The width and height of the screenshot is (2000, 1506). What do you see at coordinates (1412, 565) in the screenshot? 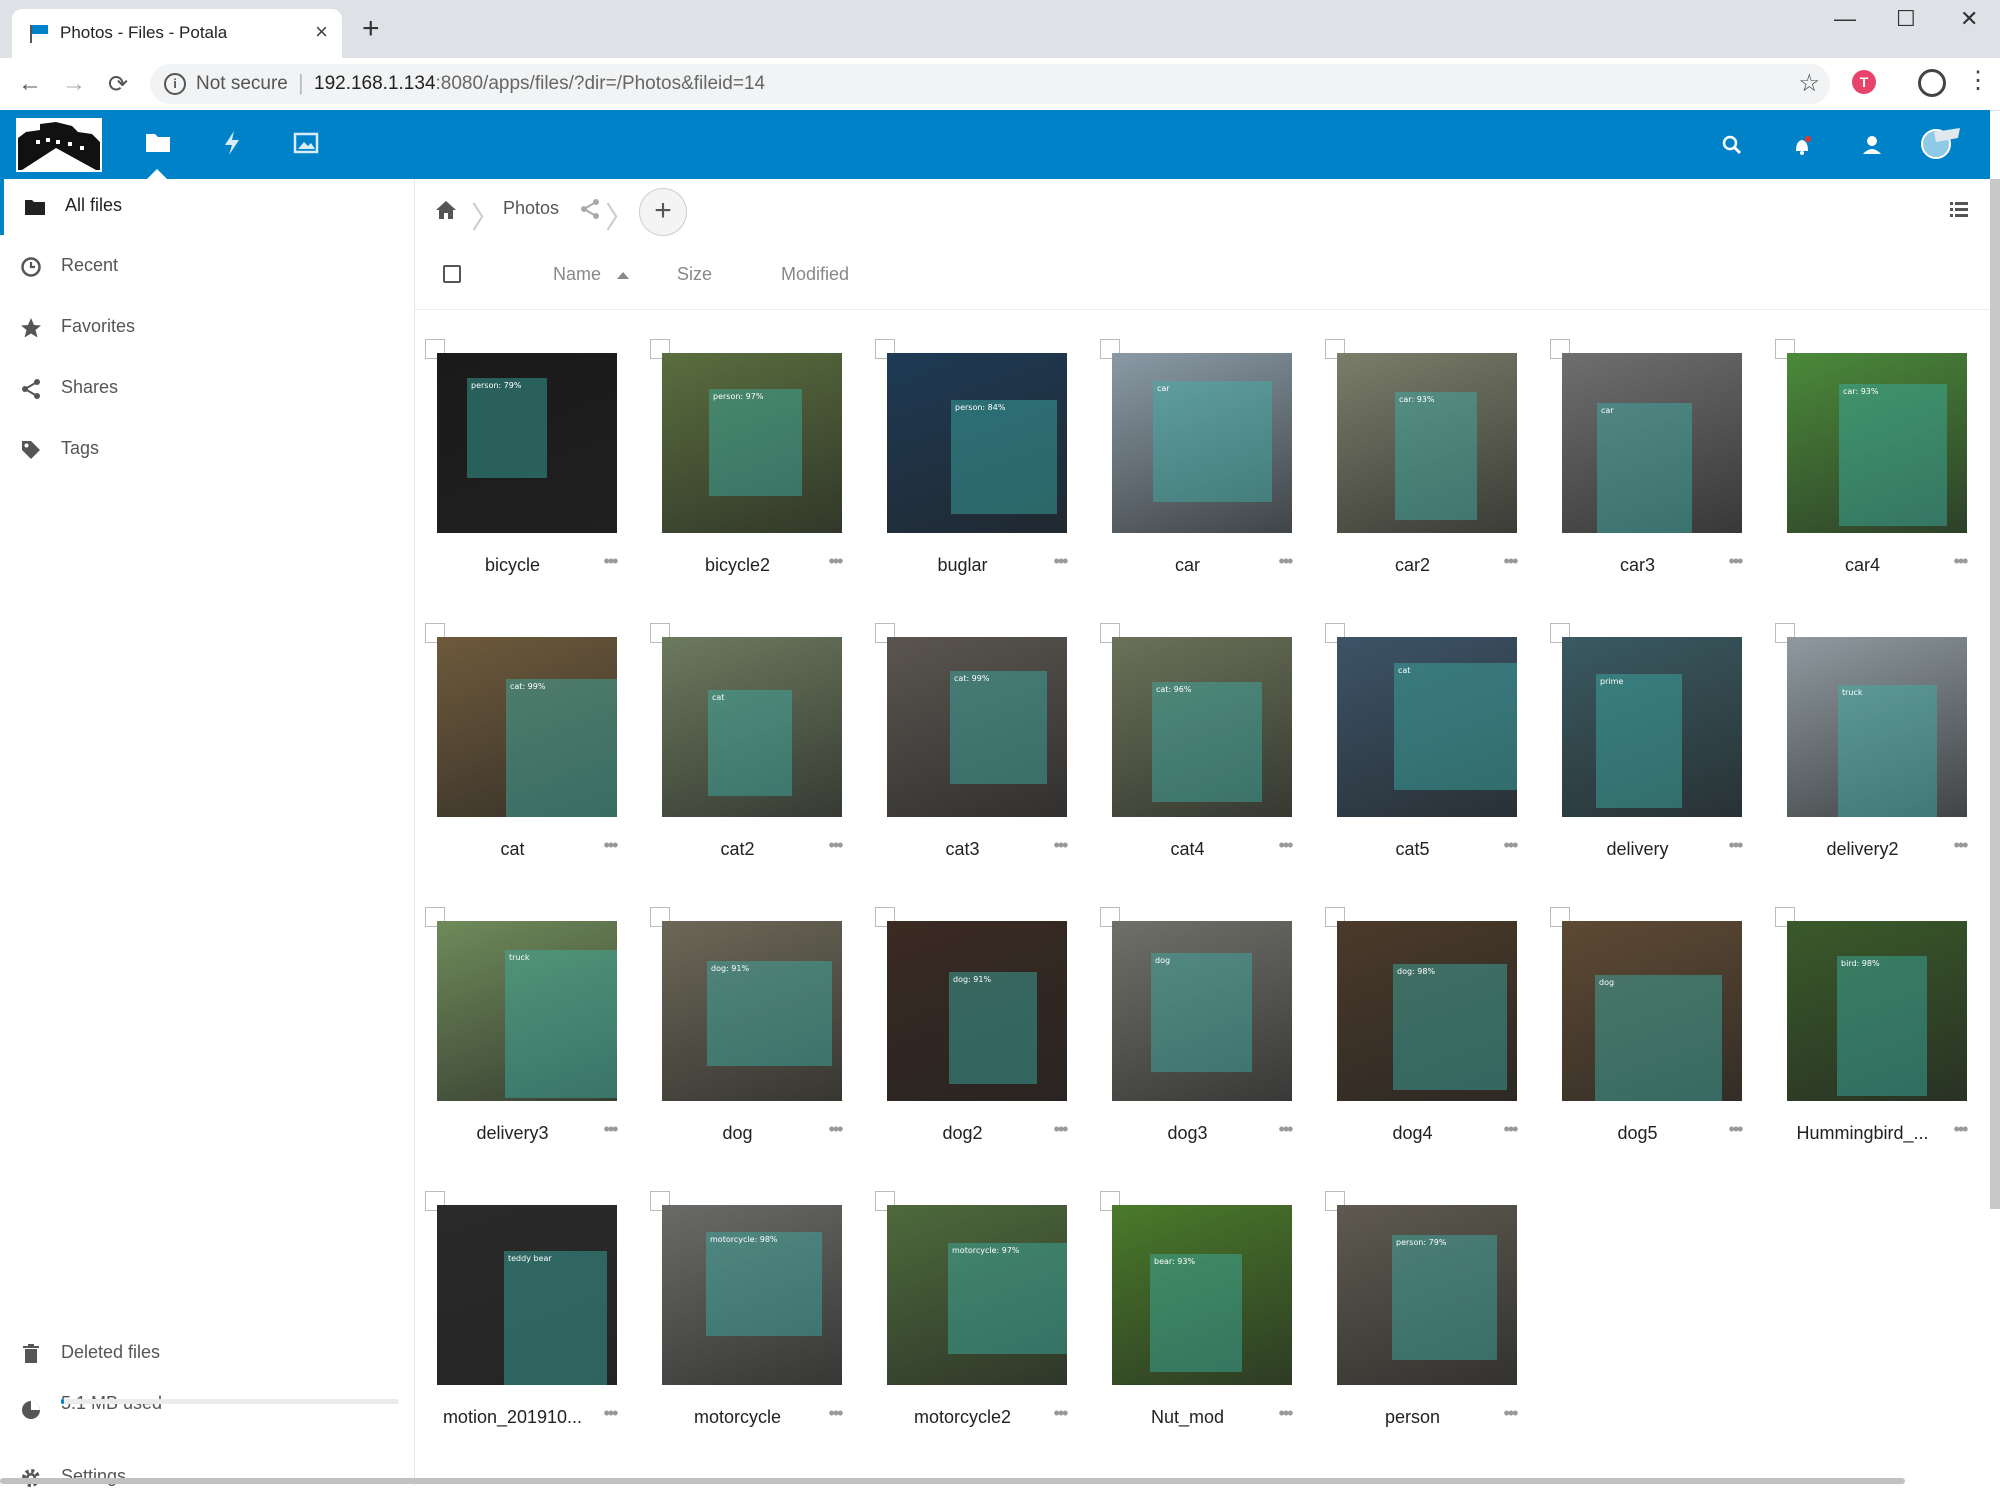
I see `file-name: car2` at bounding box center [1412, 565].